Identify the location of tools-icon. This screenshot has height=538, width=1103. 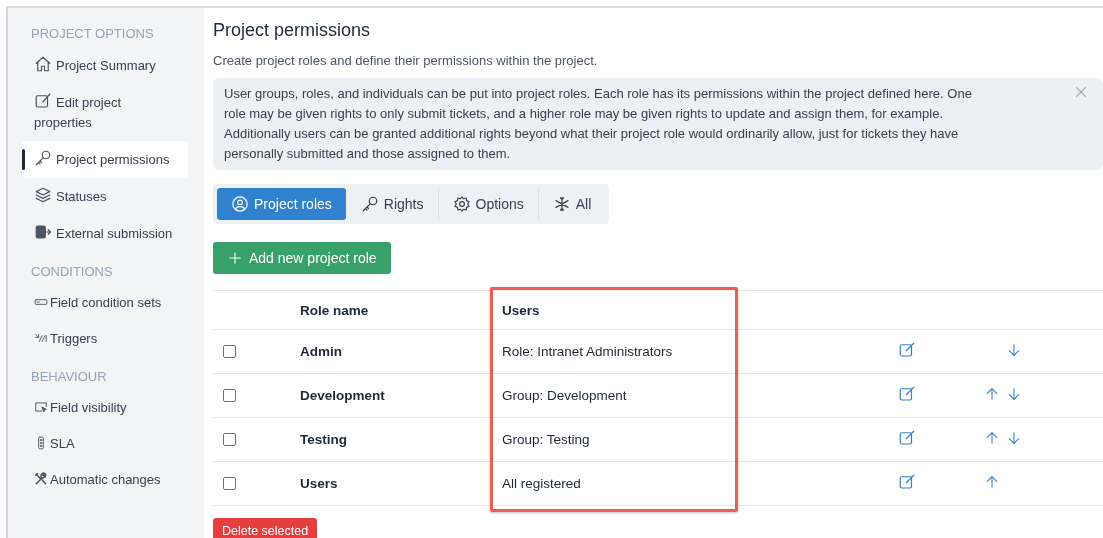
(41, 479).